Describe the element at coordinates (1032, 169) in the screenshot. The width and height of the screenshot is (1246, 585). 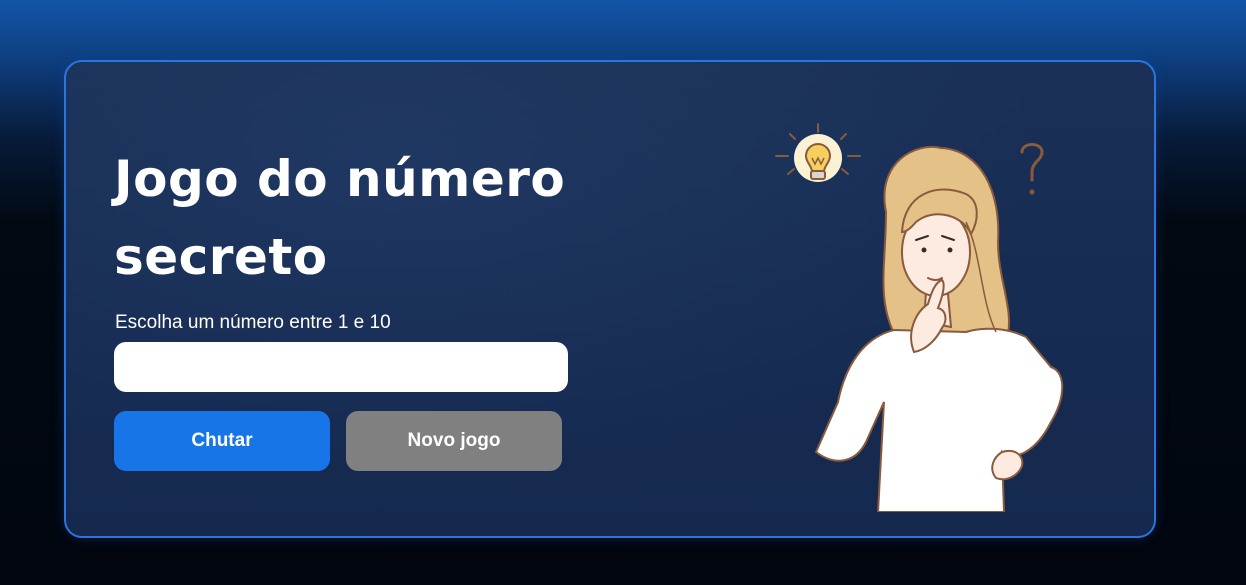
I see `question-mark-icon` at that location.